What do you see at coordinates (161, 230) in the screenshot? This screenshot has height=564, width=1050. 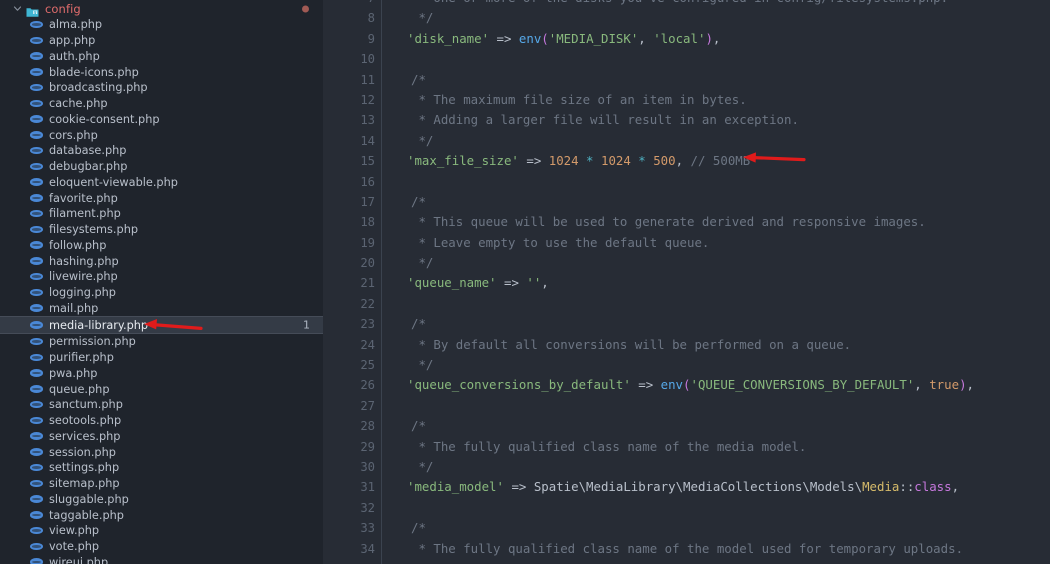 I see `file-row: filesystems.php` at bounding box center [161, 230].